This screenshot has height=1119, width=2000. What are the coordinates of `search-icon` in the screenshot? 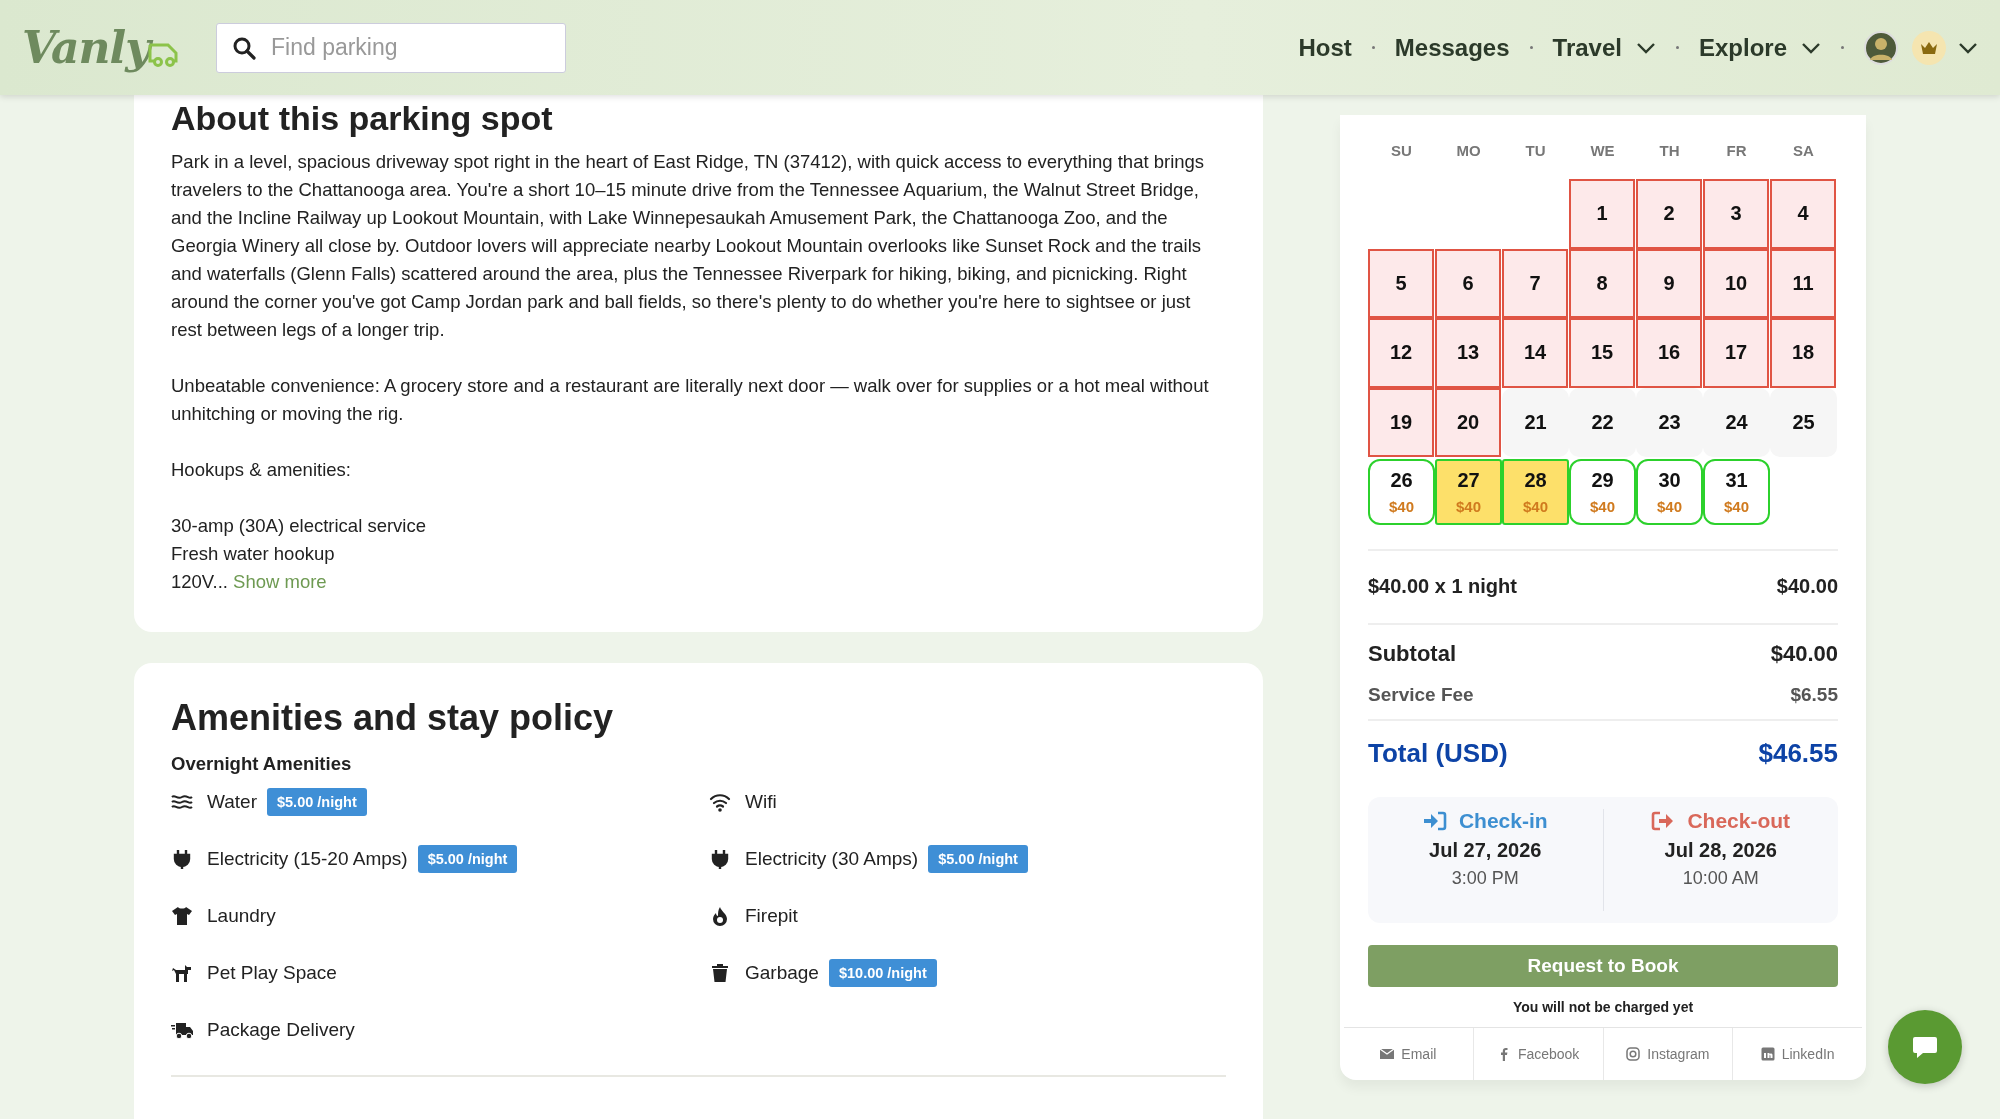 It's located at (244, 47).